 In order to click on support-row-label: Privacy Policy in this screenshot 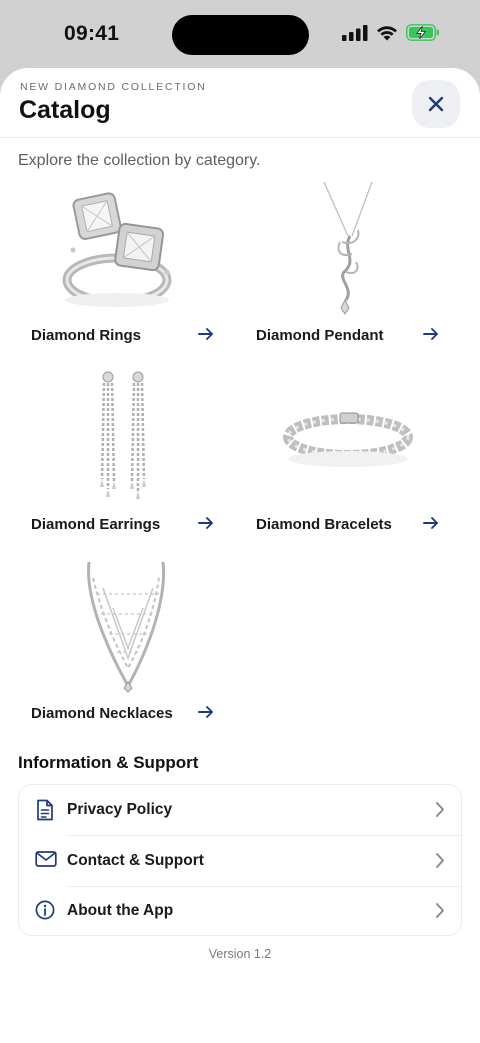, I will do `click(120, 809)`.